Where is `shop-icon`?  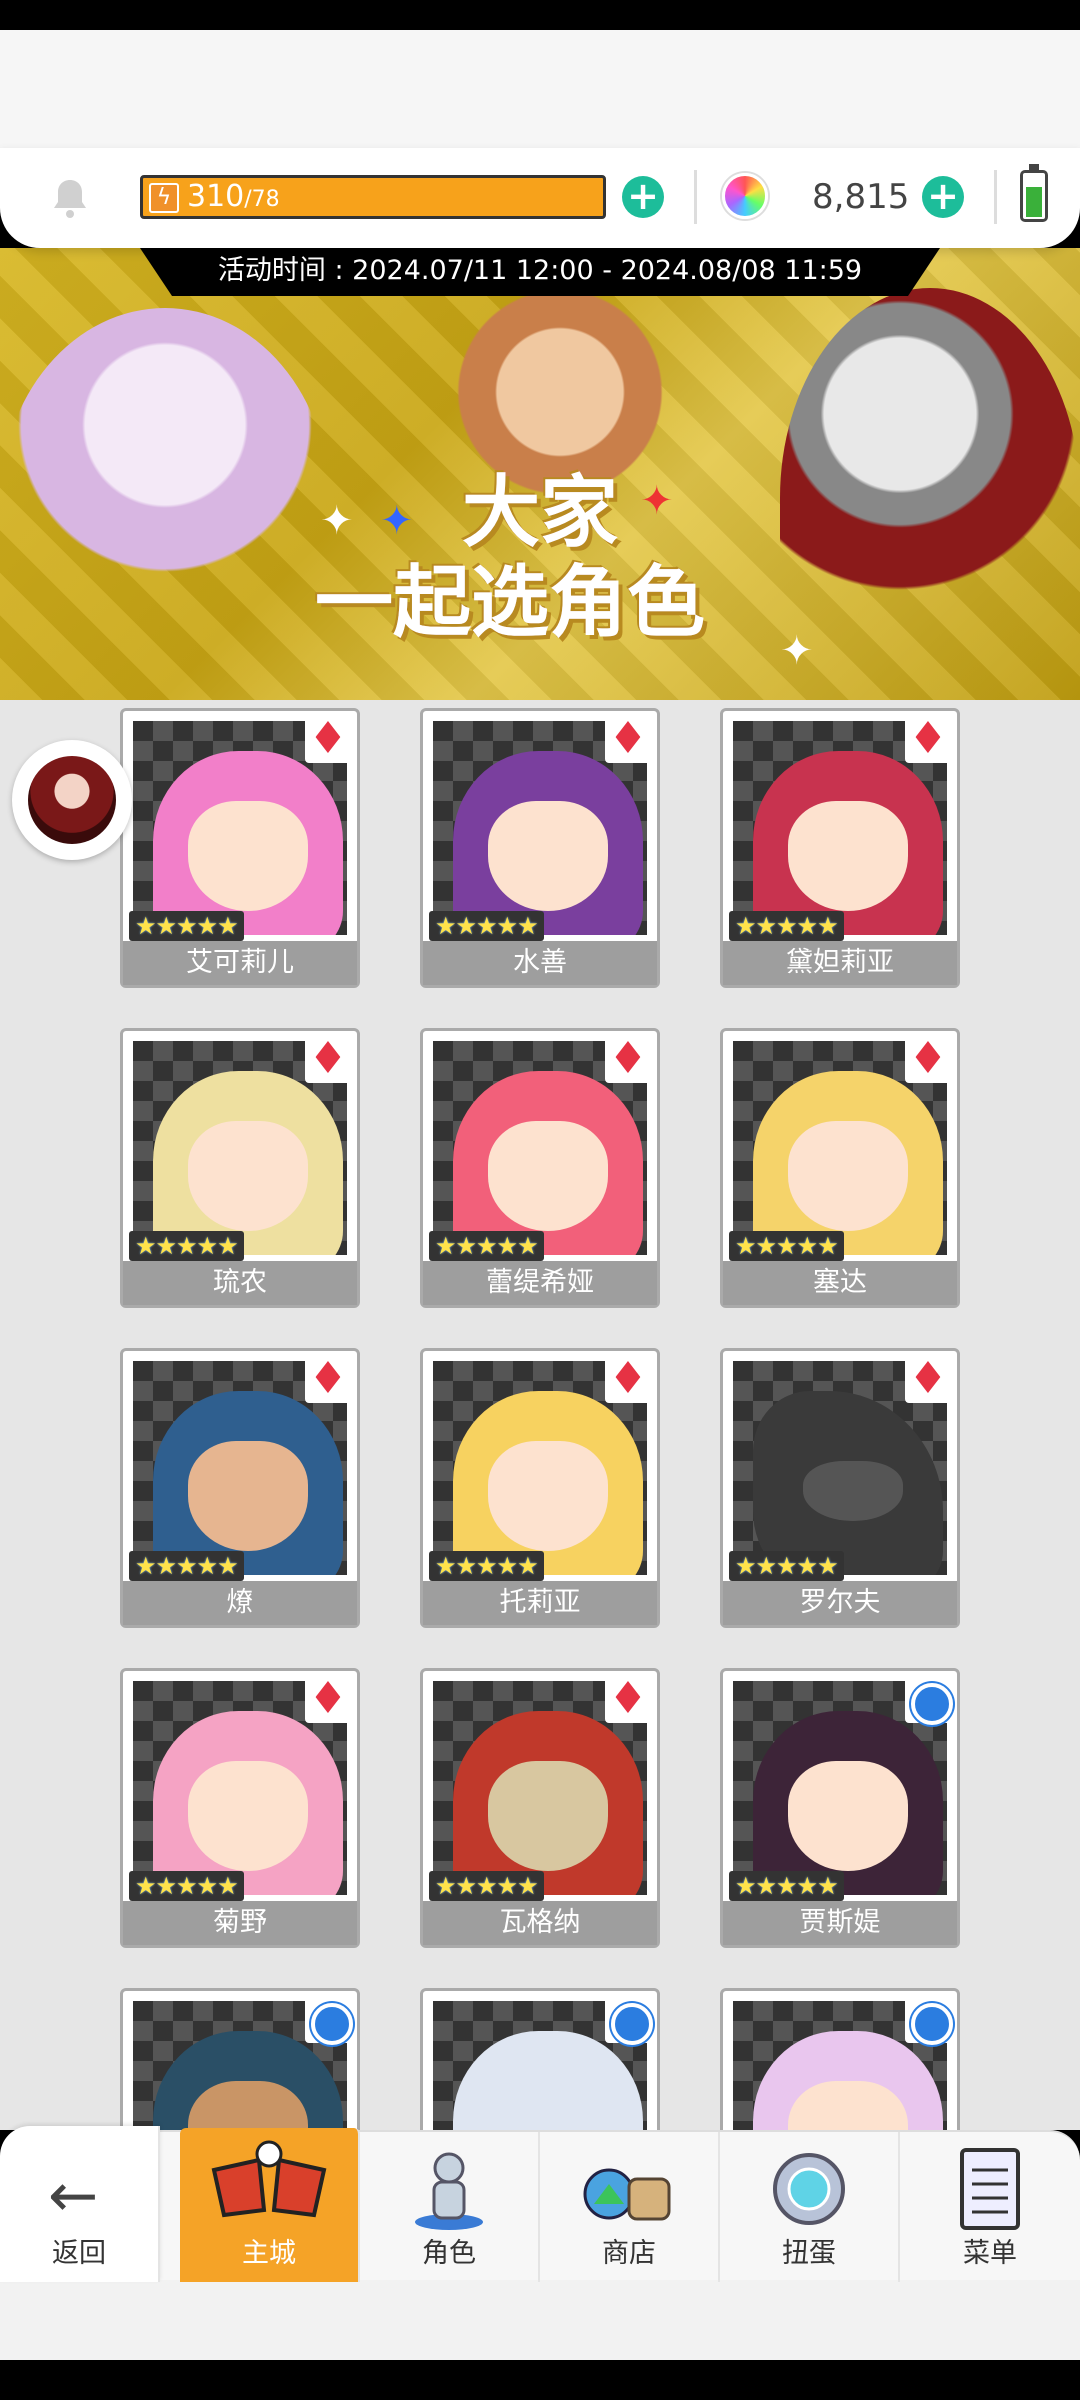
shop-icon is located at coordinates (627, 2194).